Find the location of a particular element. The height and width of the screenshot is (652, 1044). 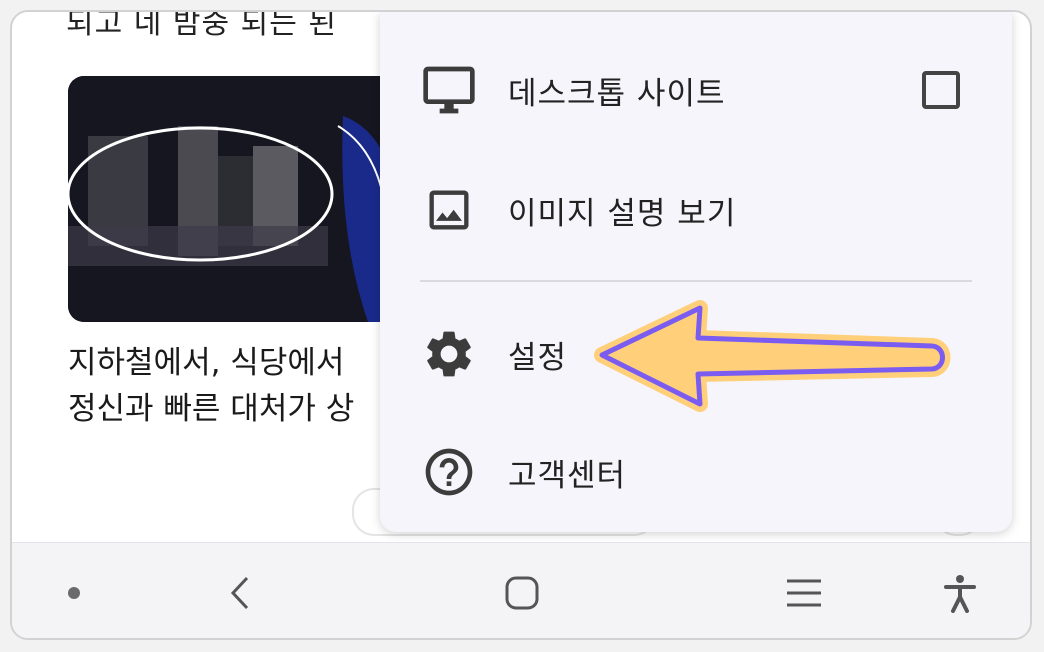

system-nav-bar is located at coordinates (521, 590).